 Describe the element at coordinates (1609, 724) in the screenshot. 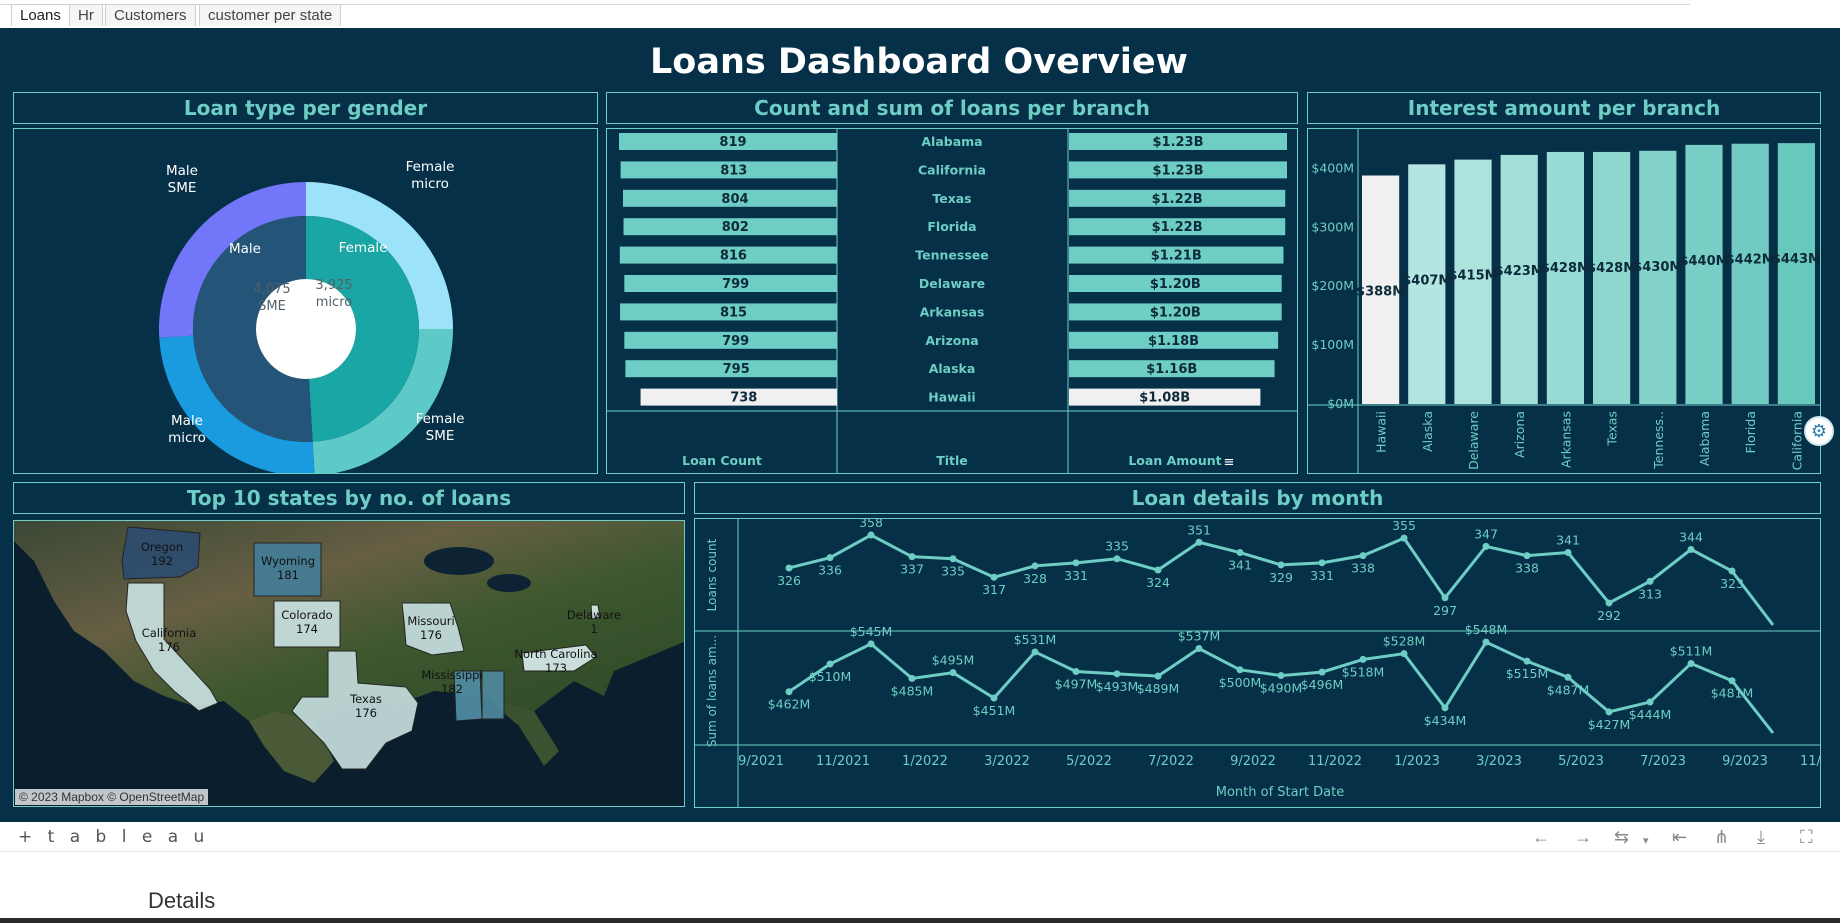

I see `loans-amount-data-label: $427M` at that location.